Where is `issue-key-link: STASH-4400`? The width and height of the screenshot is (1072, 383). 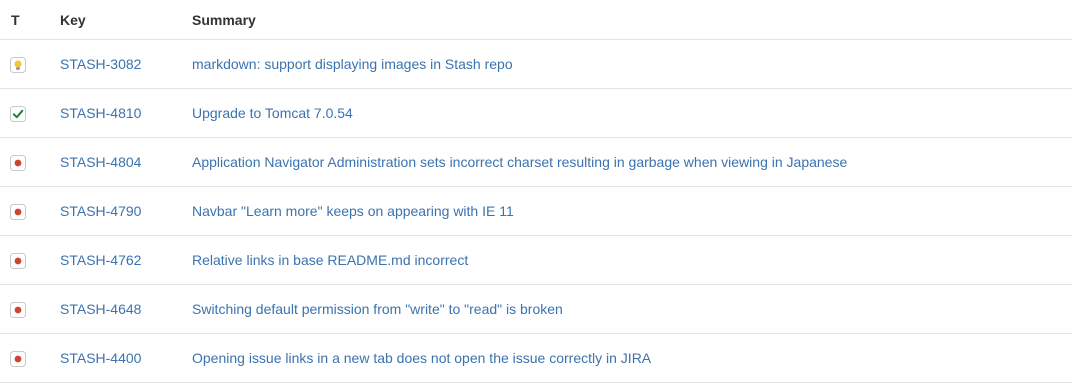
issue-key-link: STASH-4400 is located at coordinates (100, 358).